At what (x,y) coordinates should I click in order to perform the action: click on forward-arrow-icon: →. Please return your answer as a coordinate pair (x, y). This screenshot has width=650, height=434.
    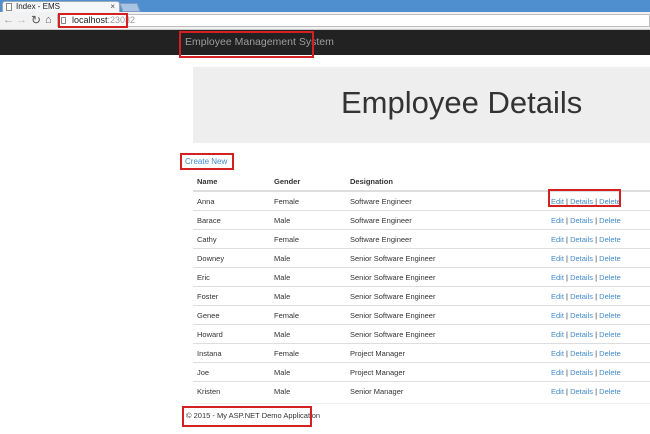
    Looking at the image, I should click on (21, 20).